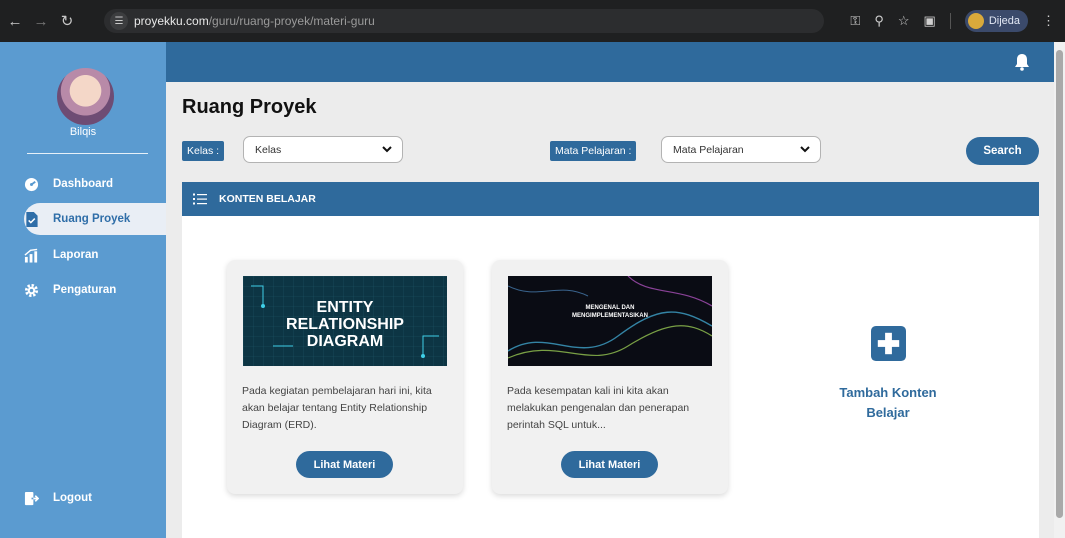  What do you see at coordinates (855, 21) in the screenshot?
I see `password-key-icon: ⚿` at bounding box center [855, 21].